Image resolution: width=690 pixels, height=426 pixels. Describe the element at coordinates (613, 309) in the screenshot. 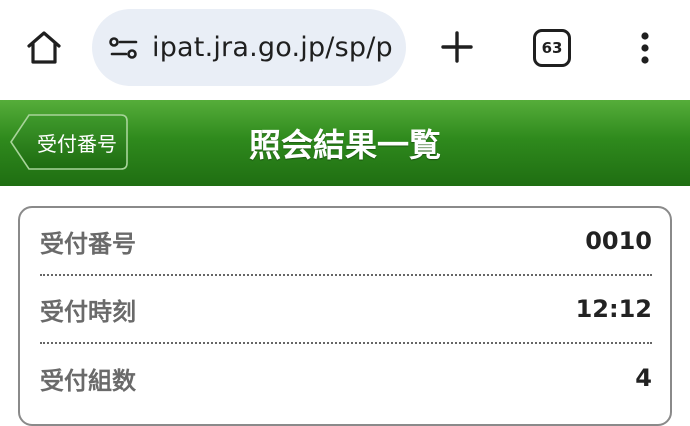

I see `row-value: 12:12` at that location.